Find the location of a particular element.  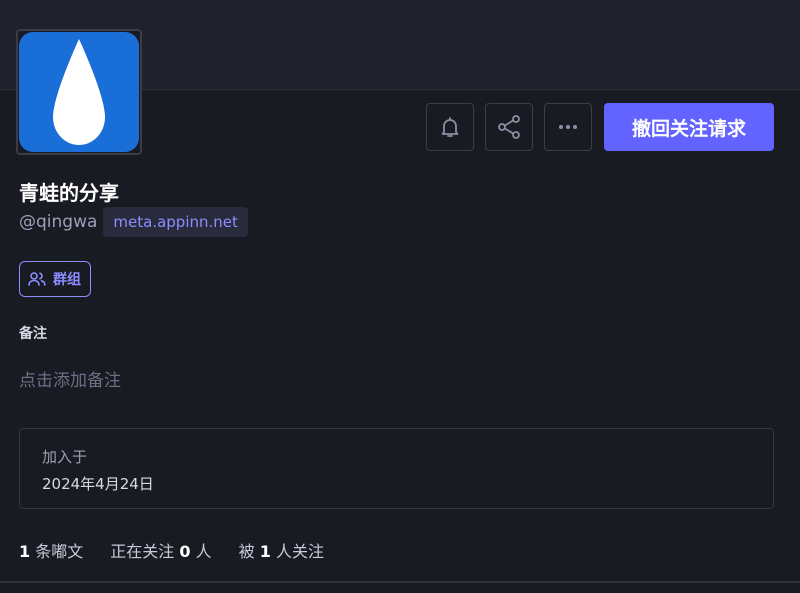

share-button is located at coordinates (509, 127).